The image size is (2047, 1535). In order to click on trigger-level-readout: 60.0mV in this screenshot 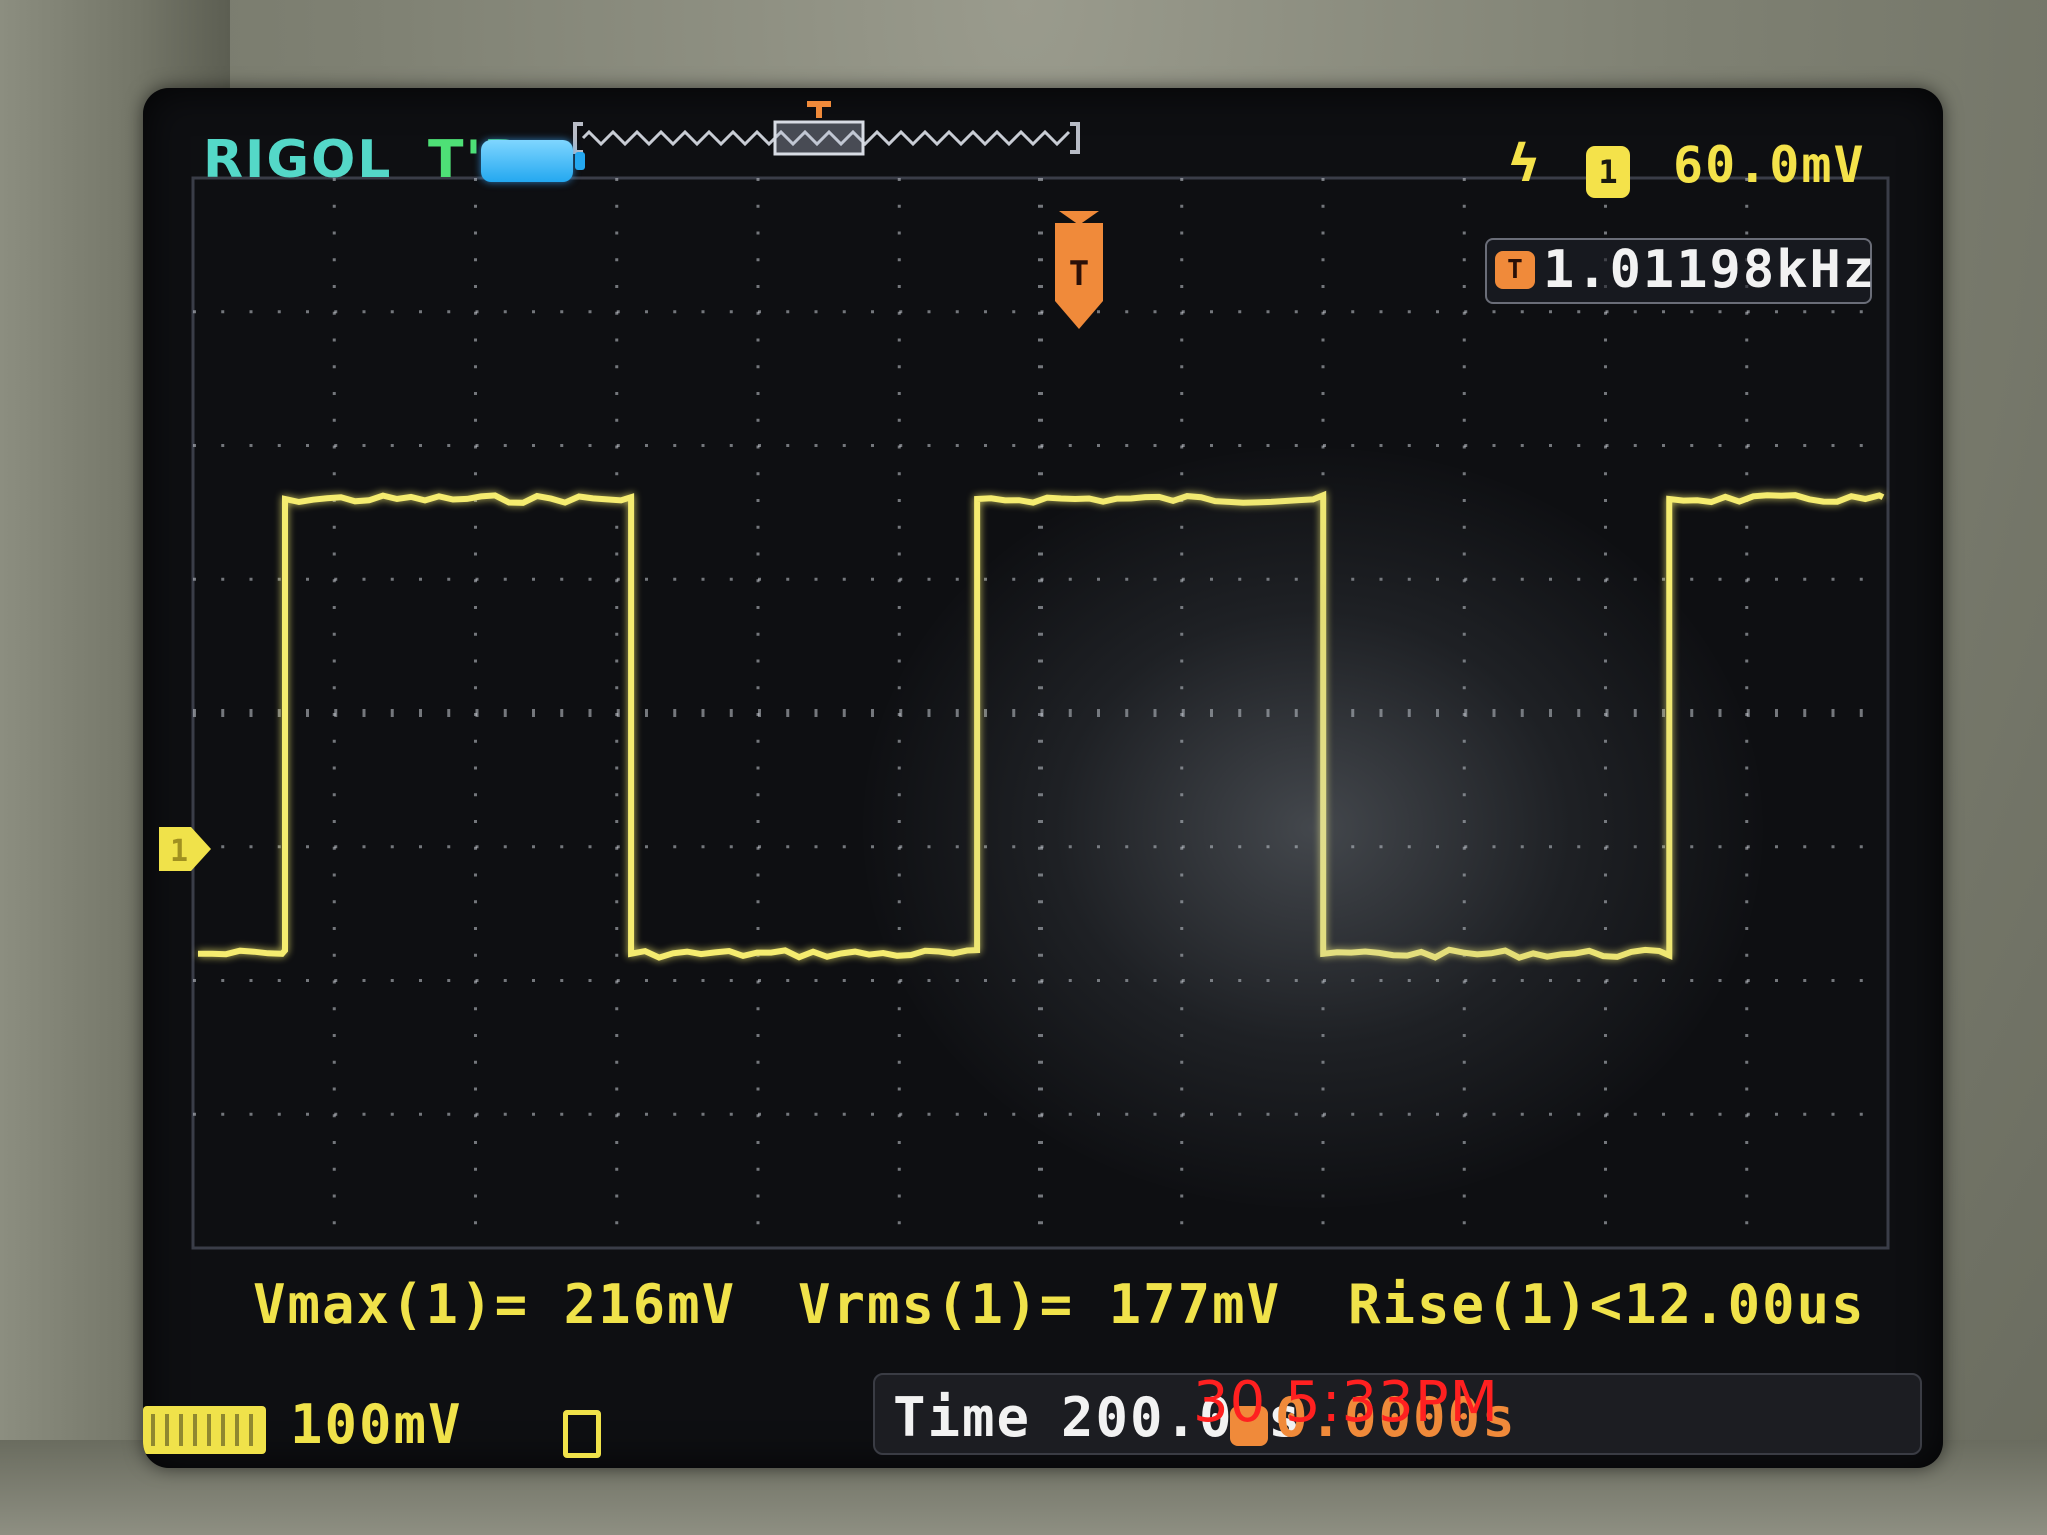, I will do `click(1769, 165)`.